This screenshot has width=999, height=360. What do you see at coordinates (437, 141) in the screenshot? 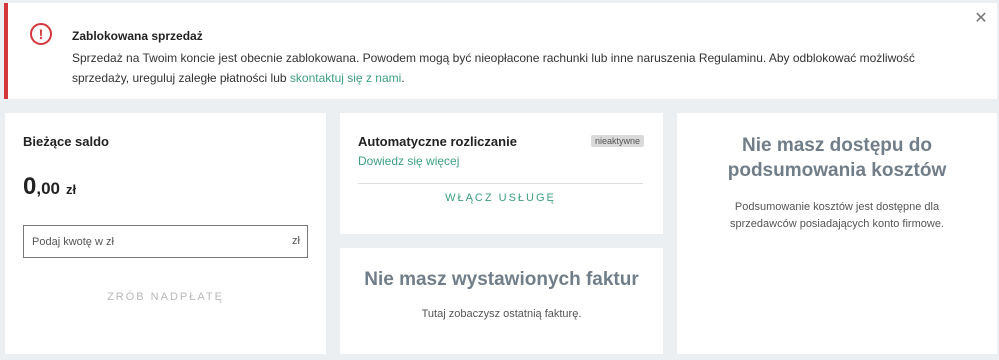
I see `auto-settlement-title: Automatyczne rozliczanie` at bounding box center [437, 141].